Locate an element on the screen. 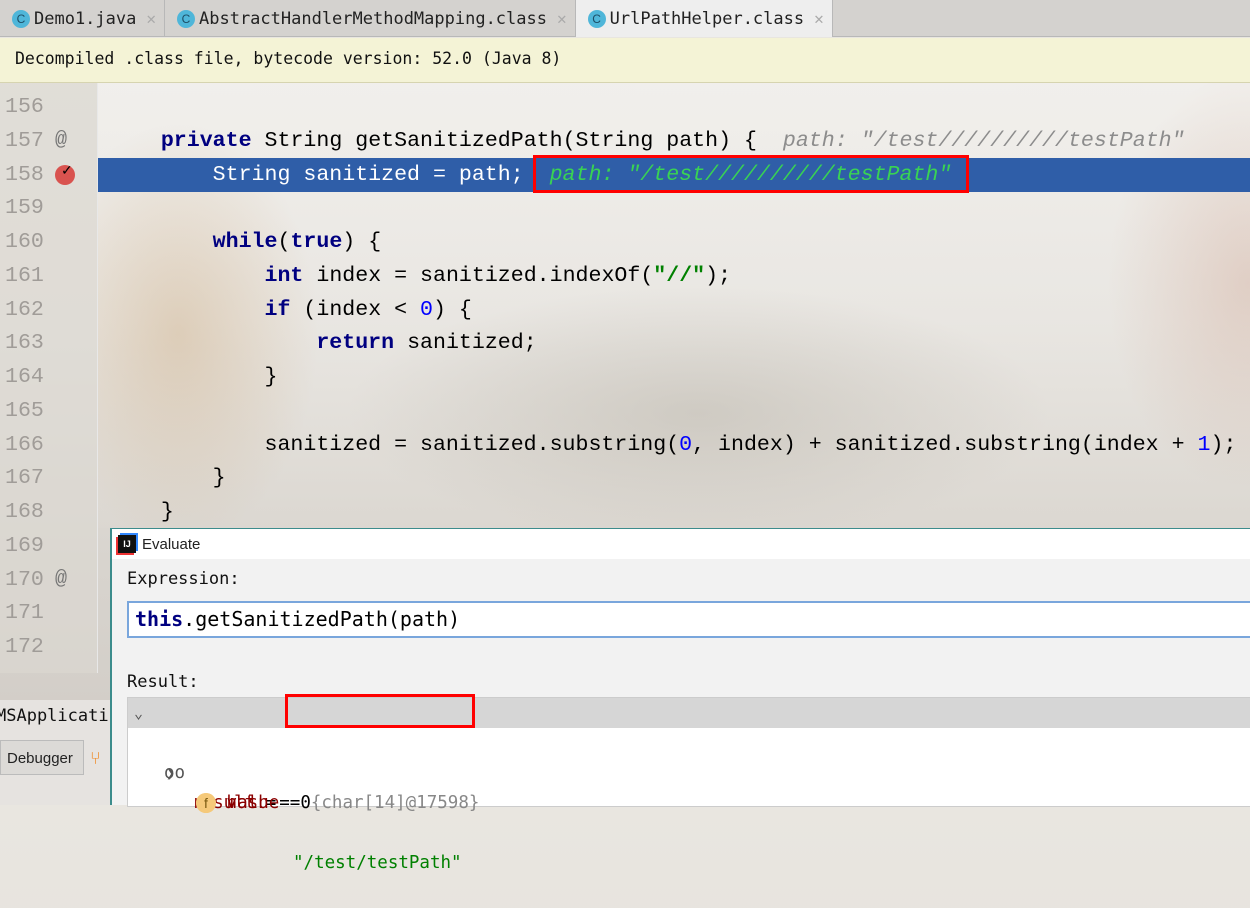  line-number: 160 is located at coordinates (24, 242).